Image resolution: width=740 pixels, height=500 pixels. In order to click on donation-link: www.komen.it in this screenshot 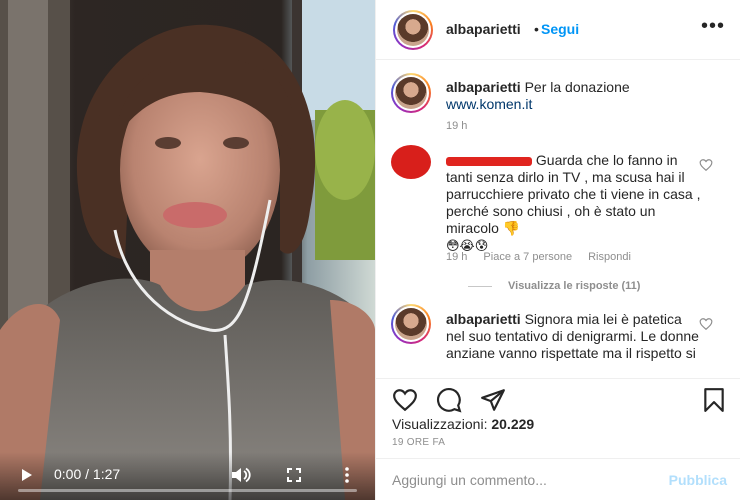, I will do `click(489, 104)`.